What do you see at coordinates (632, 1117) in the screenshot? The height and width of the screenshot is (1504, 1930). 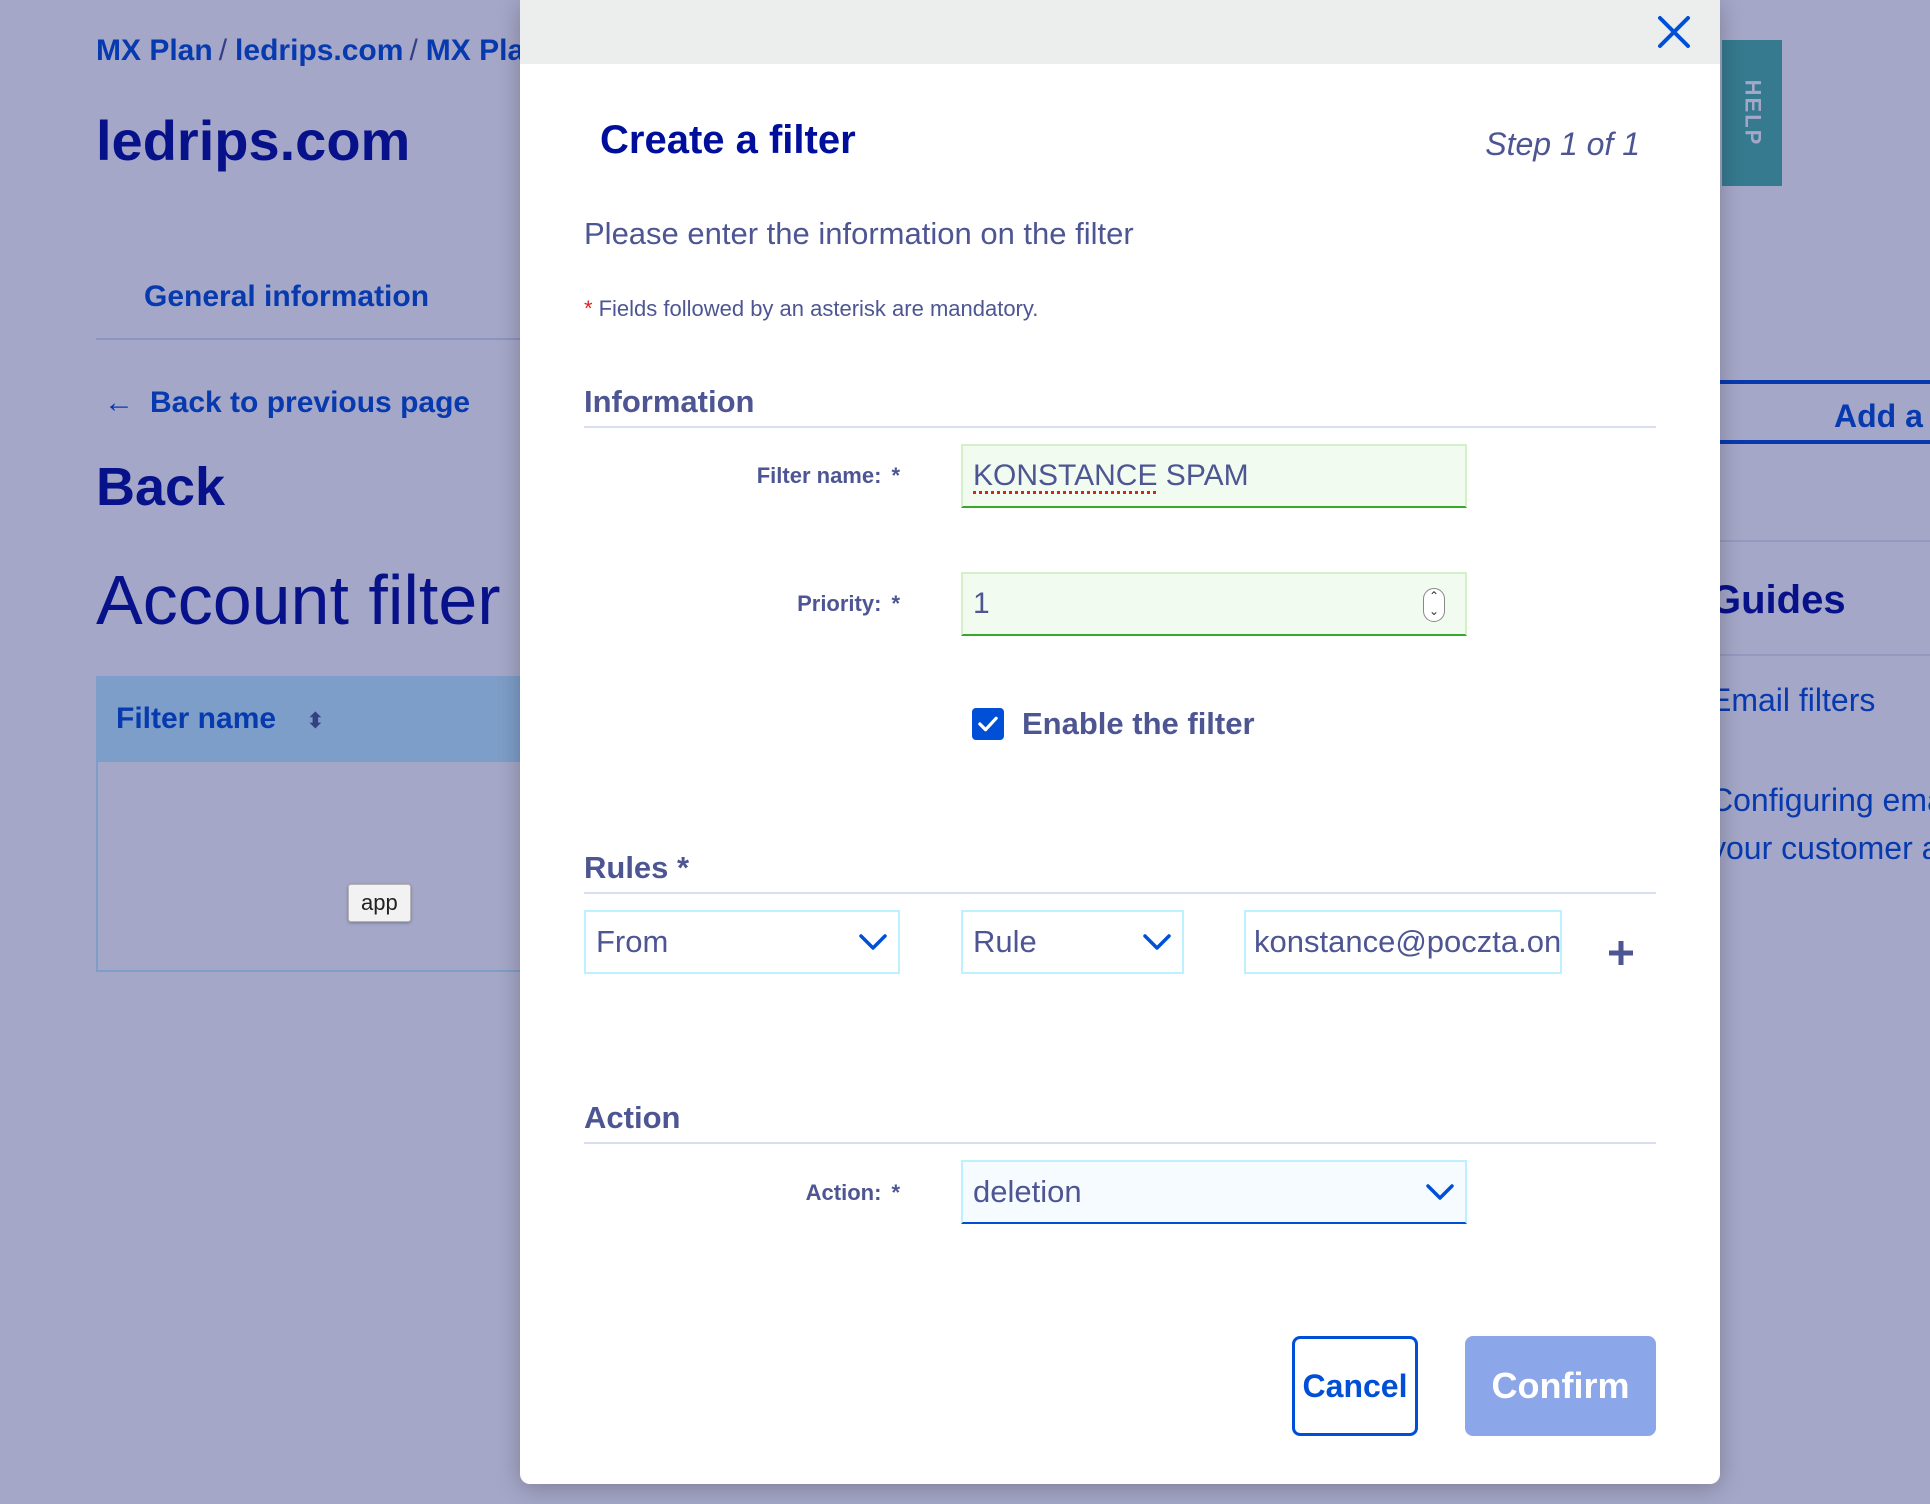 I see `section-title-action: Action` at bounding box center [632, 1117].